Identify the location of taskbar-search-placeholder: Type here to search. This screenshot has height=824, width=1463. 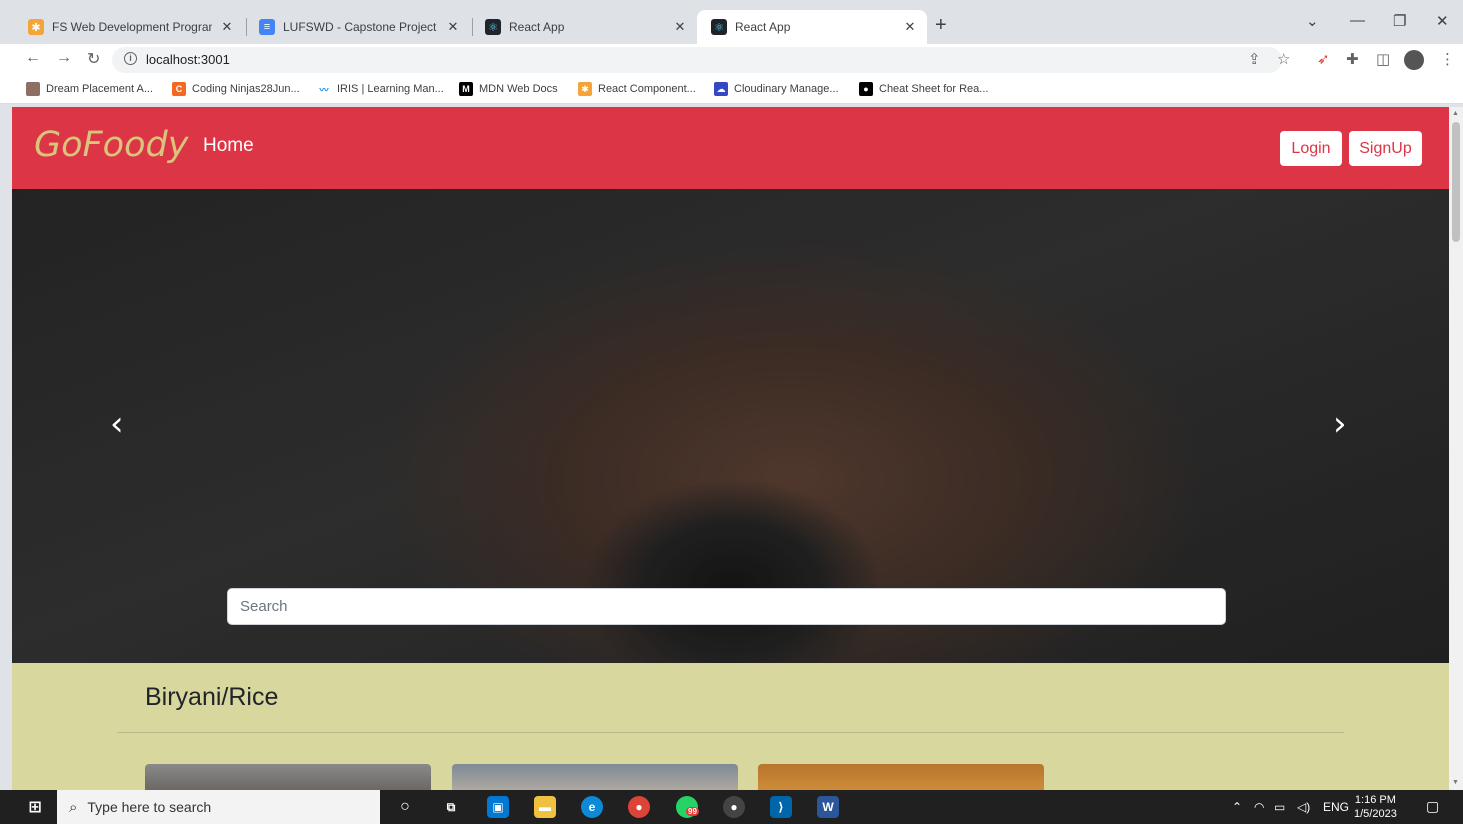
(149, 807).